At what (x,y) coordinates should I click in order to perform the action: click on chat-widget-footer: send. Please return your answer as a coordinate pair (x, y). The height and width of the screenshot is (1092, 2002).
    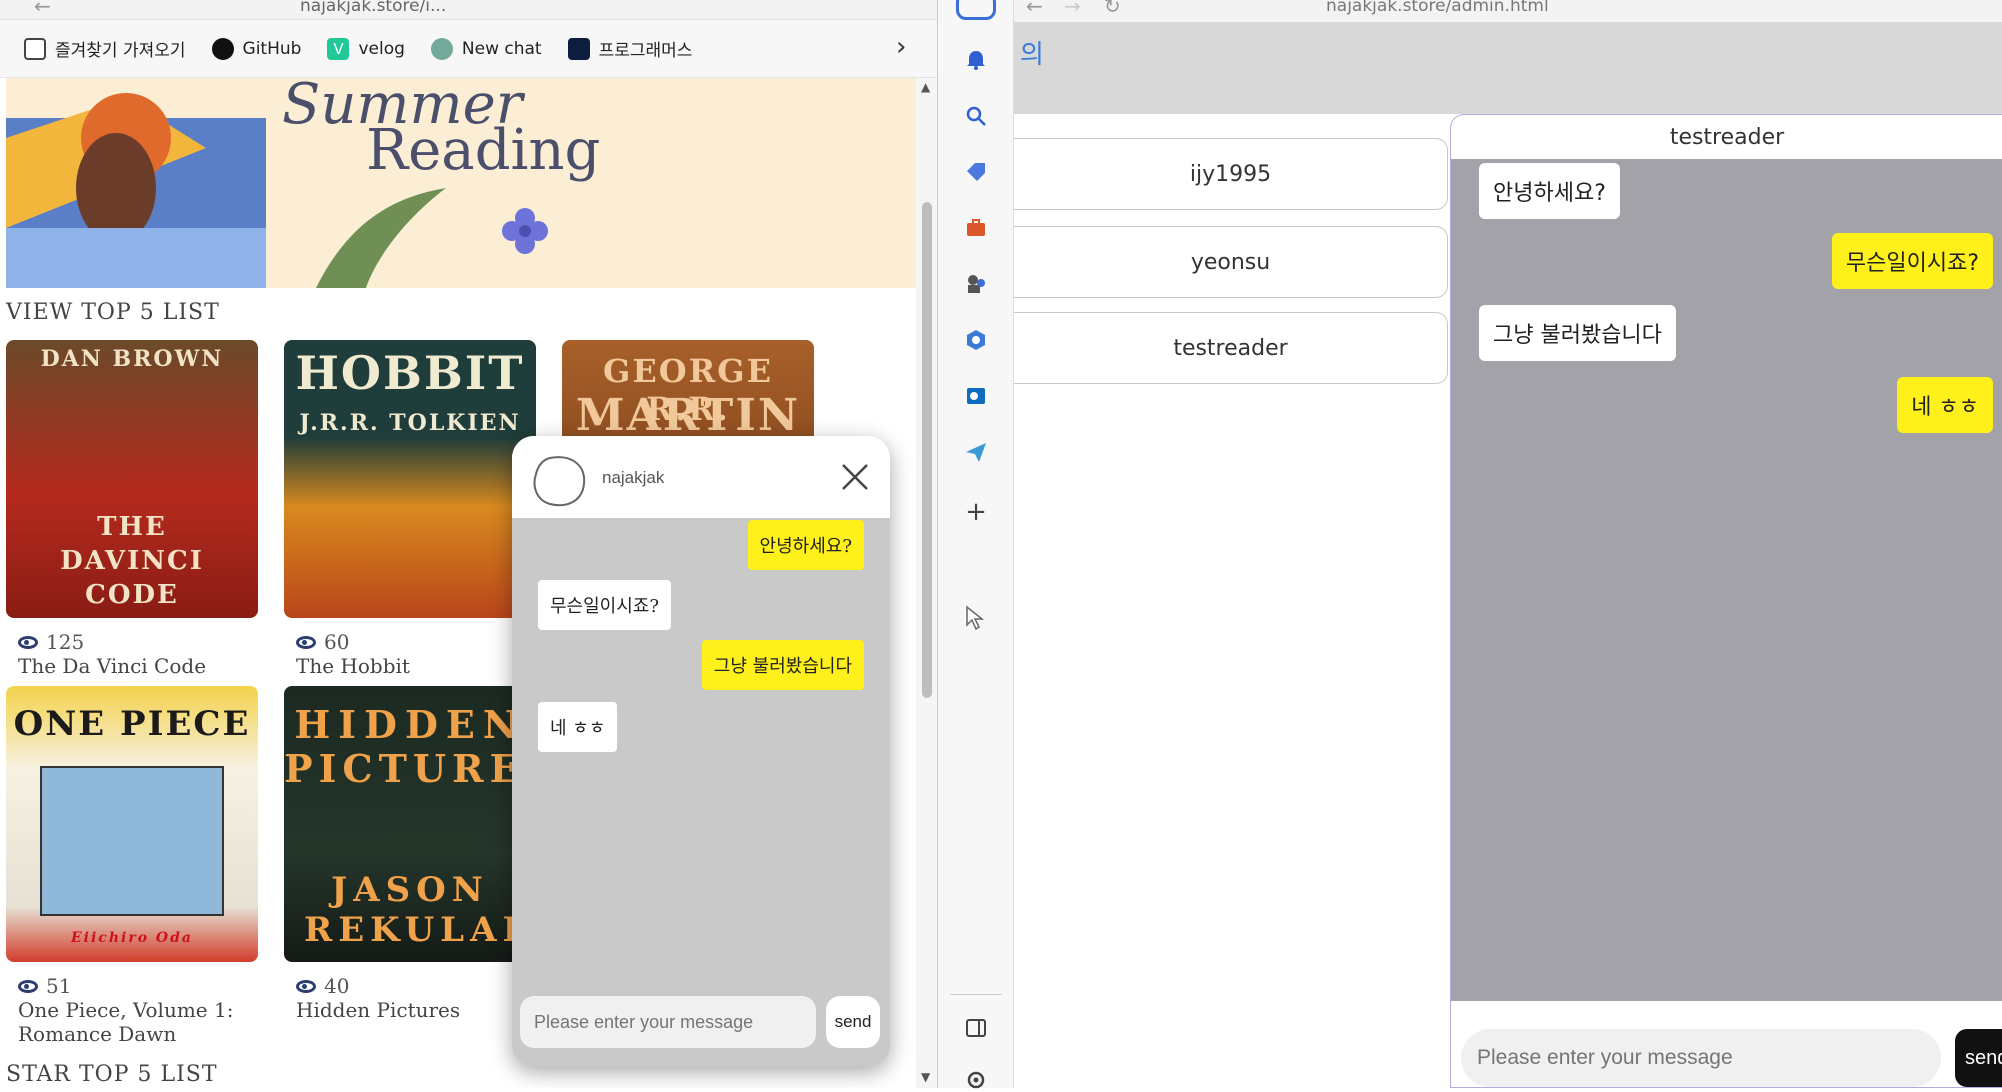
    Looking at the image, I should click on (701, 1027).